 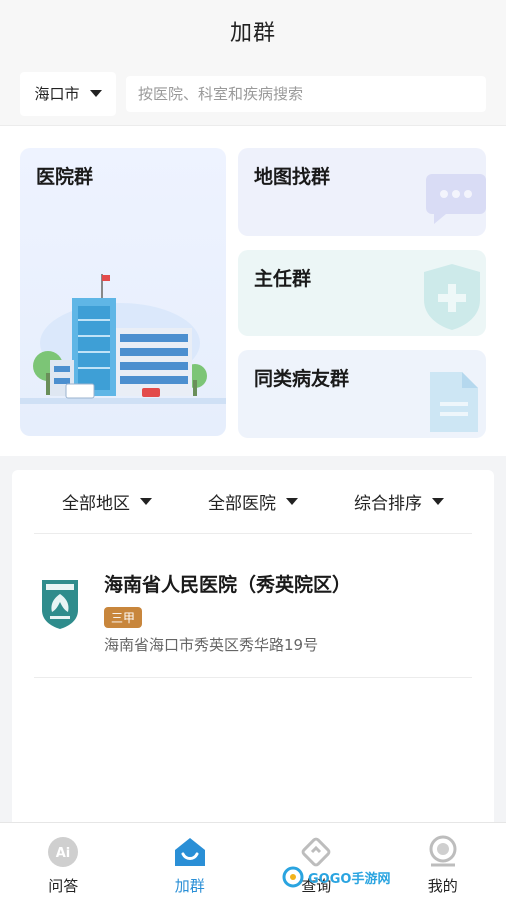 I want to click on page-title: 加群, so click(x=252, y=33).